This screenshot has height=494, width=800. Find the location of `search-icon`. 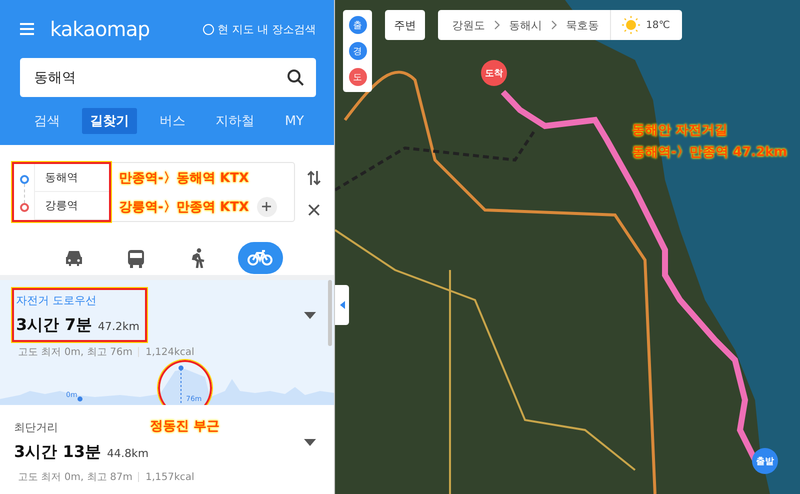

search-icon is located at coordinates (295, 77).